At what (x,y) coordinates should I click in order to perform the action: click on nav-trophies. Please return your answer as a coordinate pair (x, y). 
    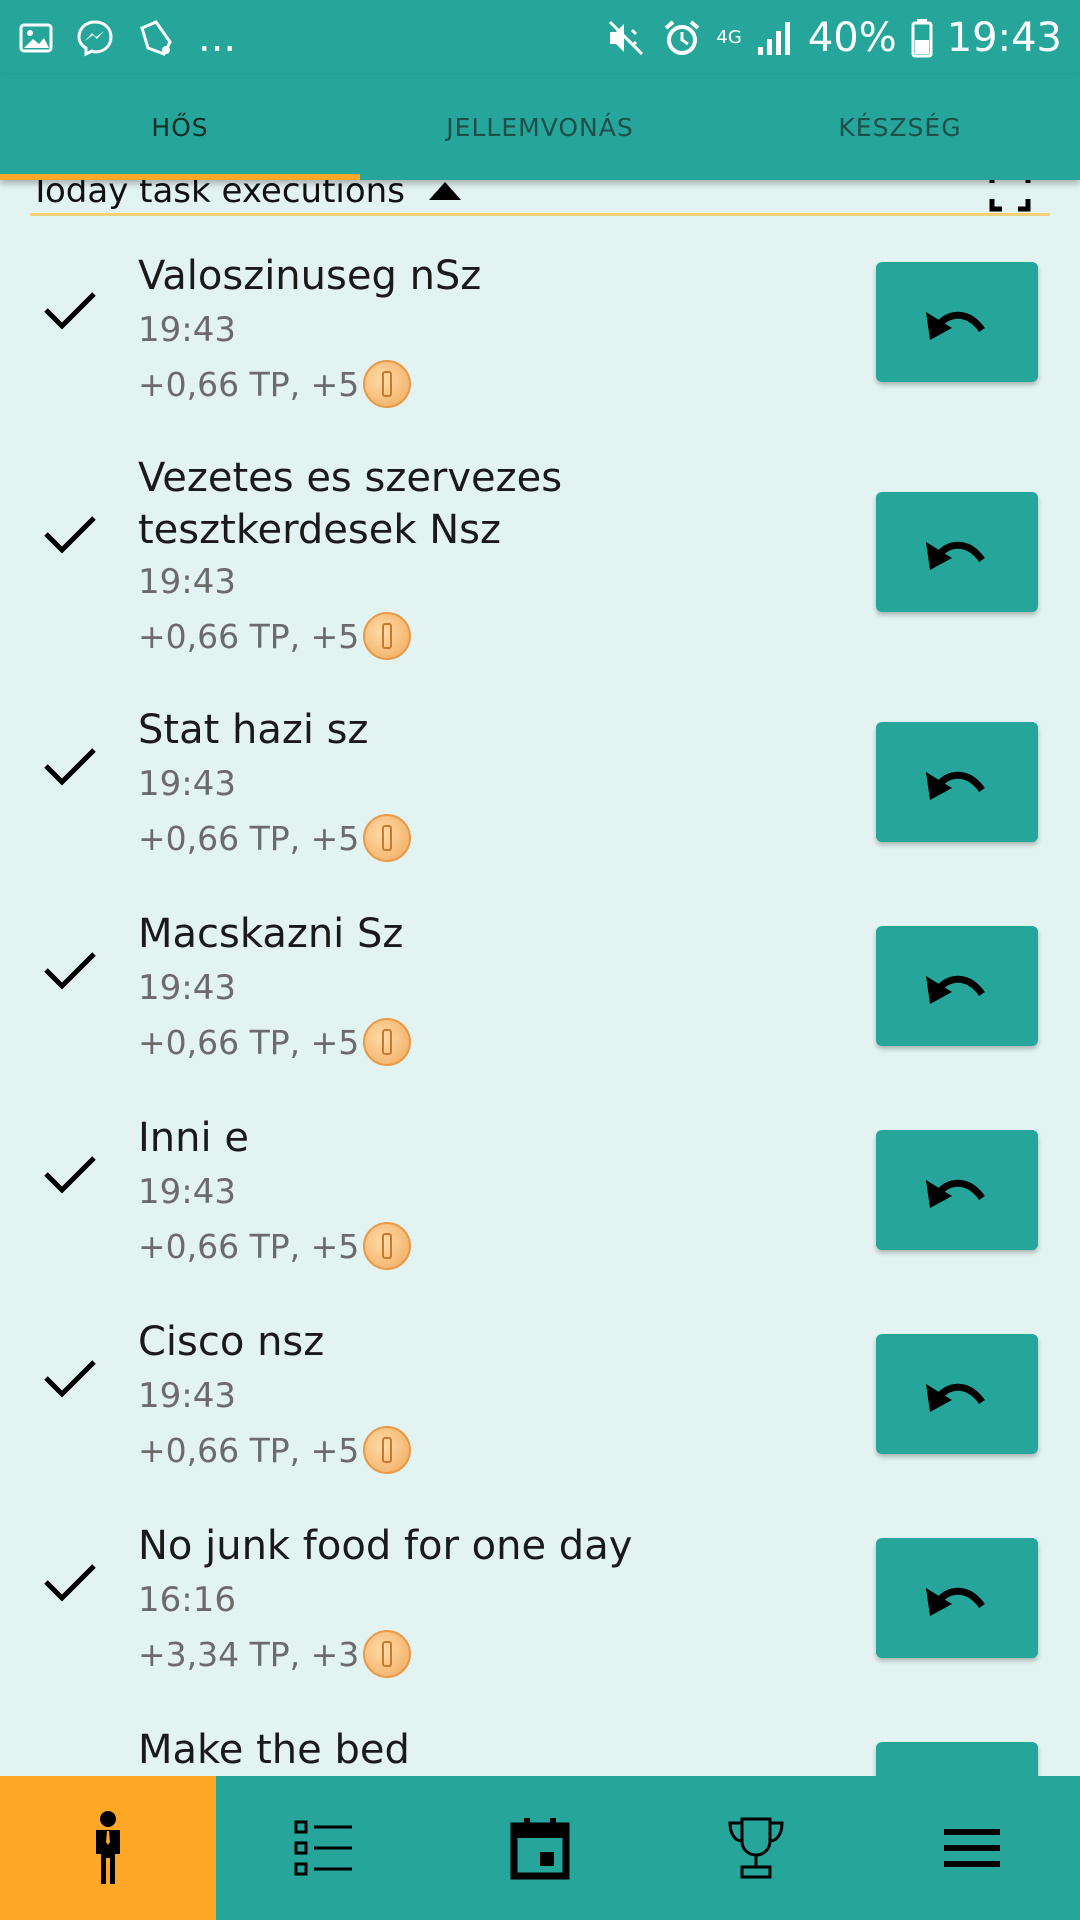
    Looking at the image, I should click on (756, 1848).